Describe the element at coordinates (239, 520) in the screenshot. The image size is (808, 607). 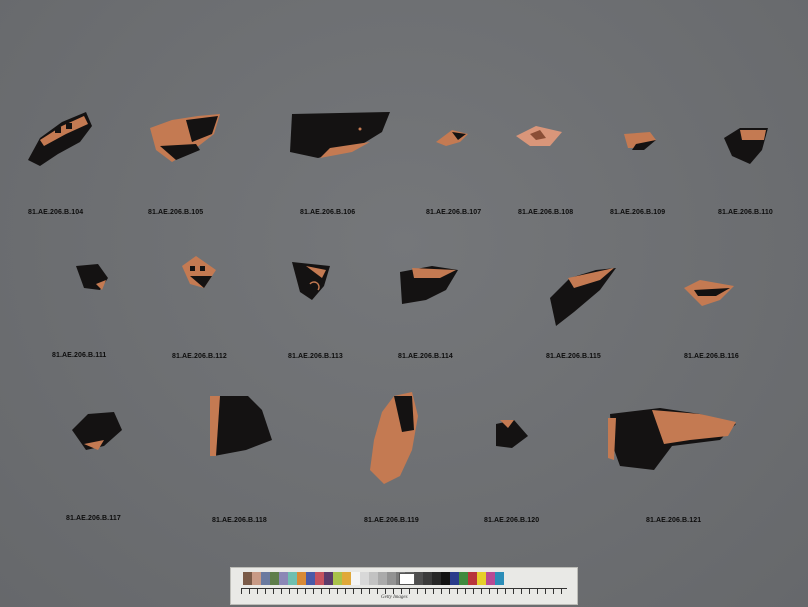
I see `object-label-118: 81.AE.206.B.118` at that location.